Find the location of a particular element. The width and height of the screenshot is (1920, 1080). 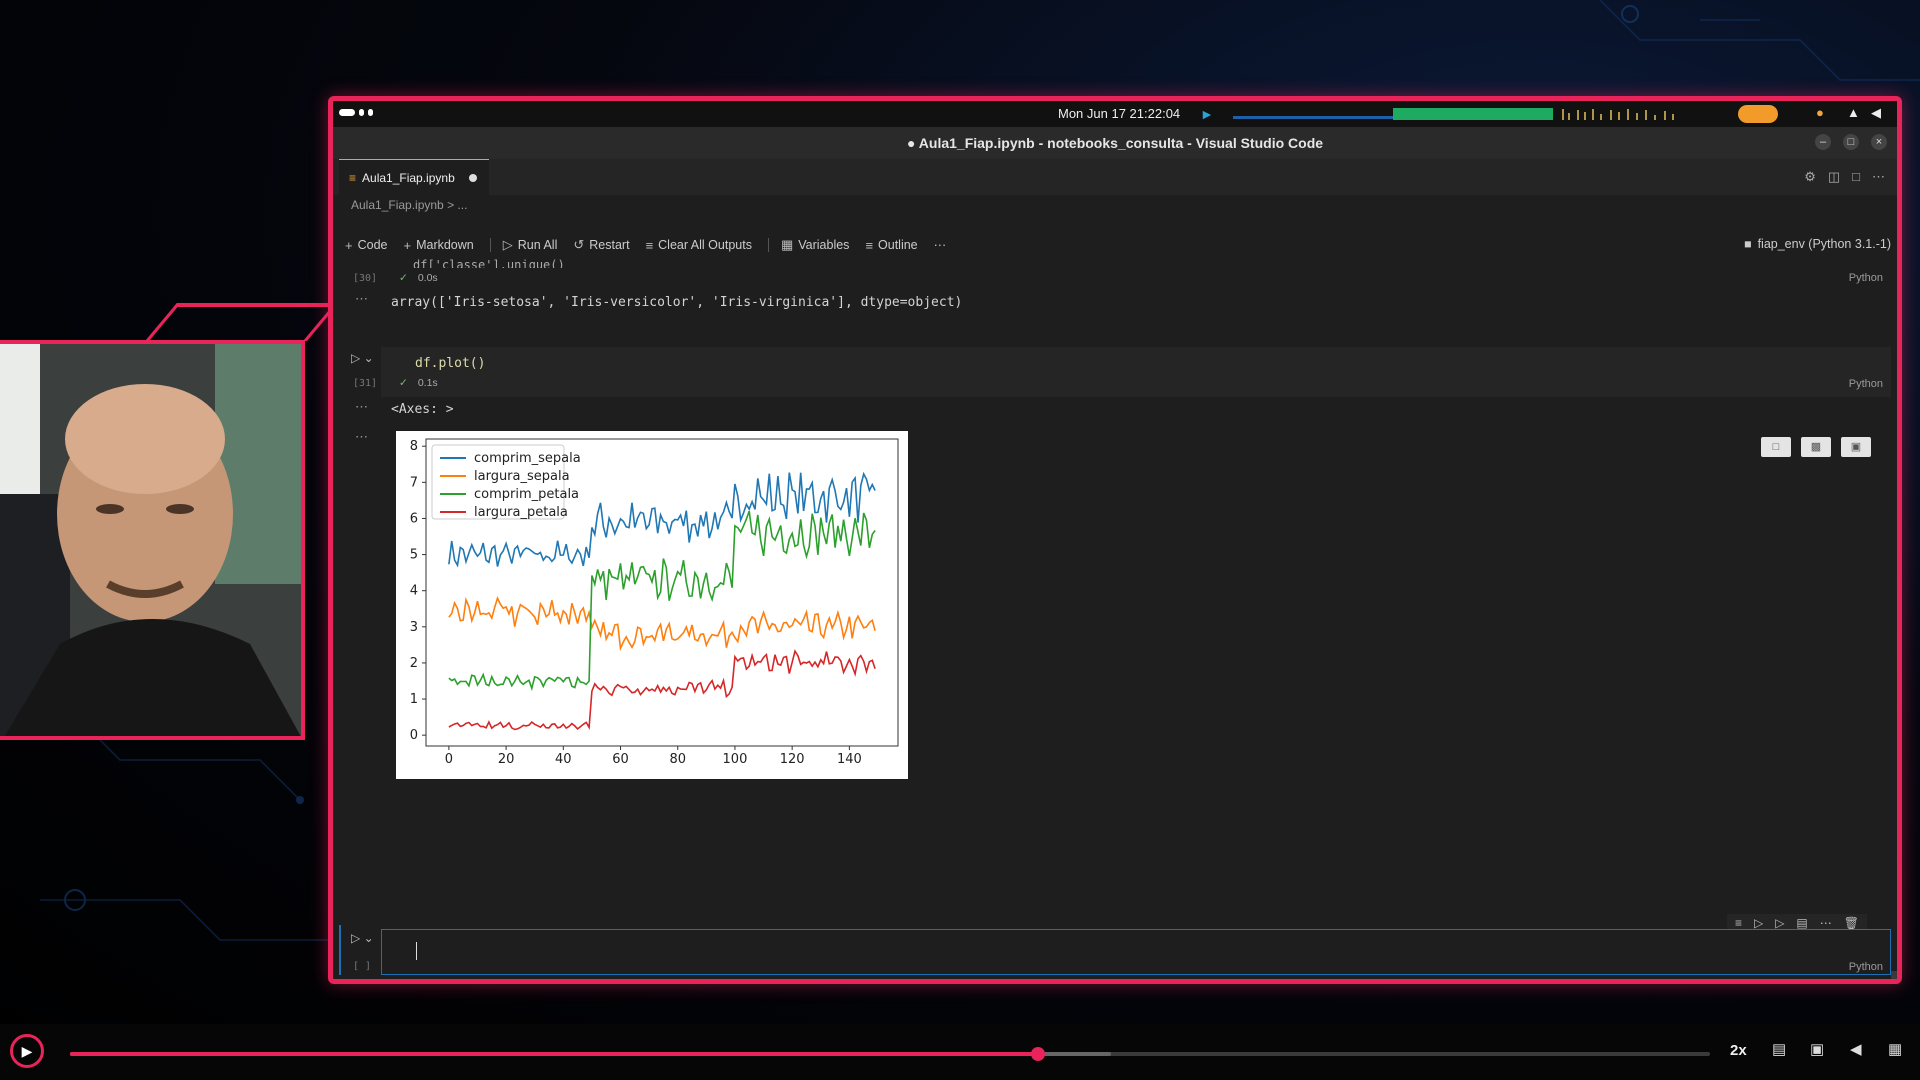

x-tick-label: 100 is located at coordinates (735, 759).